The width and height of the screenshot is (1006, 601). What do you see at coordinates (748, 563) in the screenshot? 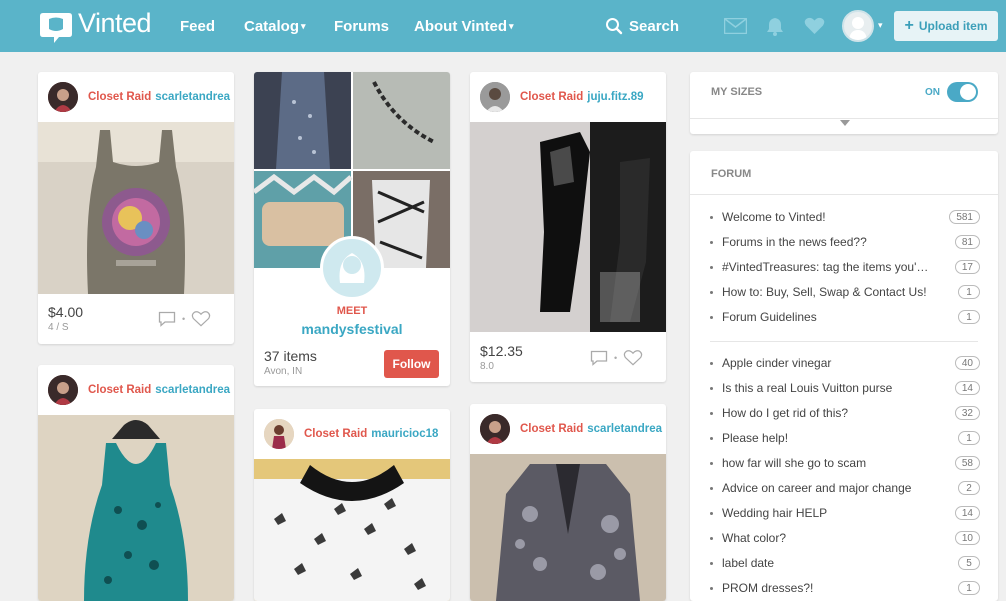
I see `forum-topic-title: label date` at bounding box center [748, 563].